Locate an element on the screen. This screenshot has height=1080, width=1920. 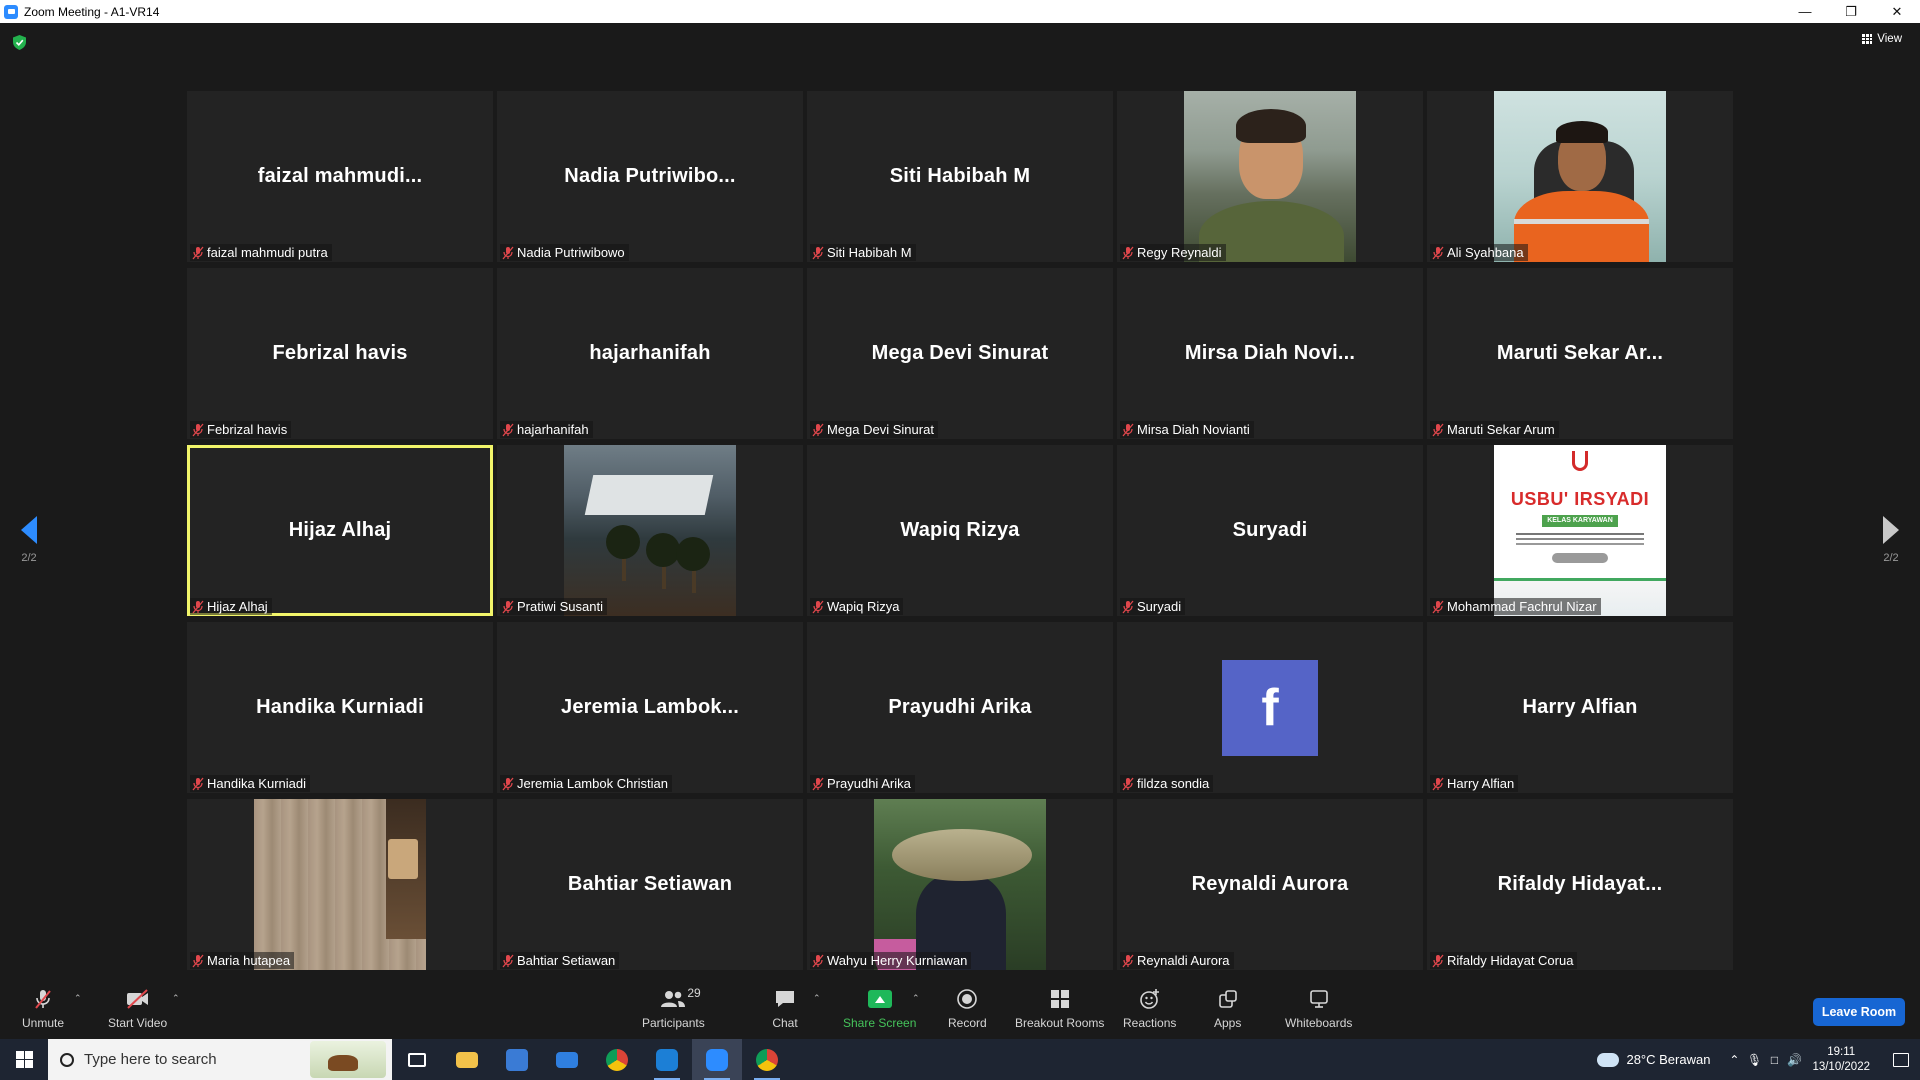
participant-name: hajarhanifah is located at coordinates (553, 429).